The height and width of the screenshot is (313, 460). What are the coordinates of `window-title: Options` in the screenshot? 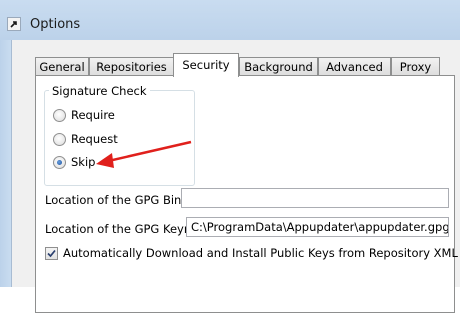 It's located at (55, 24).